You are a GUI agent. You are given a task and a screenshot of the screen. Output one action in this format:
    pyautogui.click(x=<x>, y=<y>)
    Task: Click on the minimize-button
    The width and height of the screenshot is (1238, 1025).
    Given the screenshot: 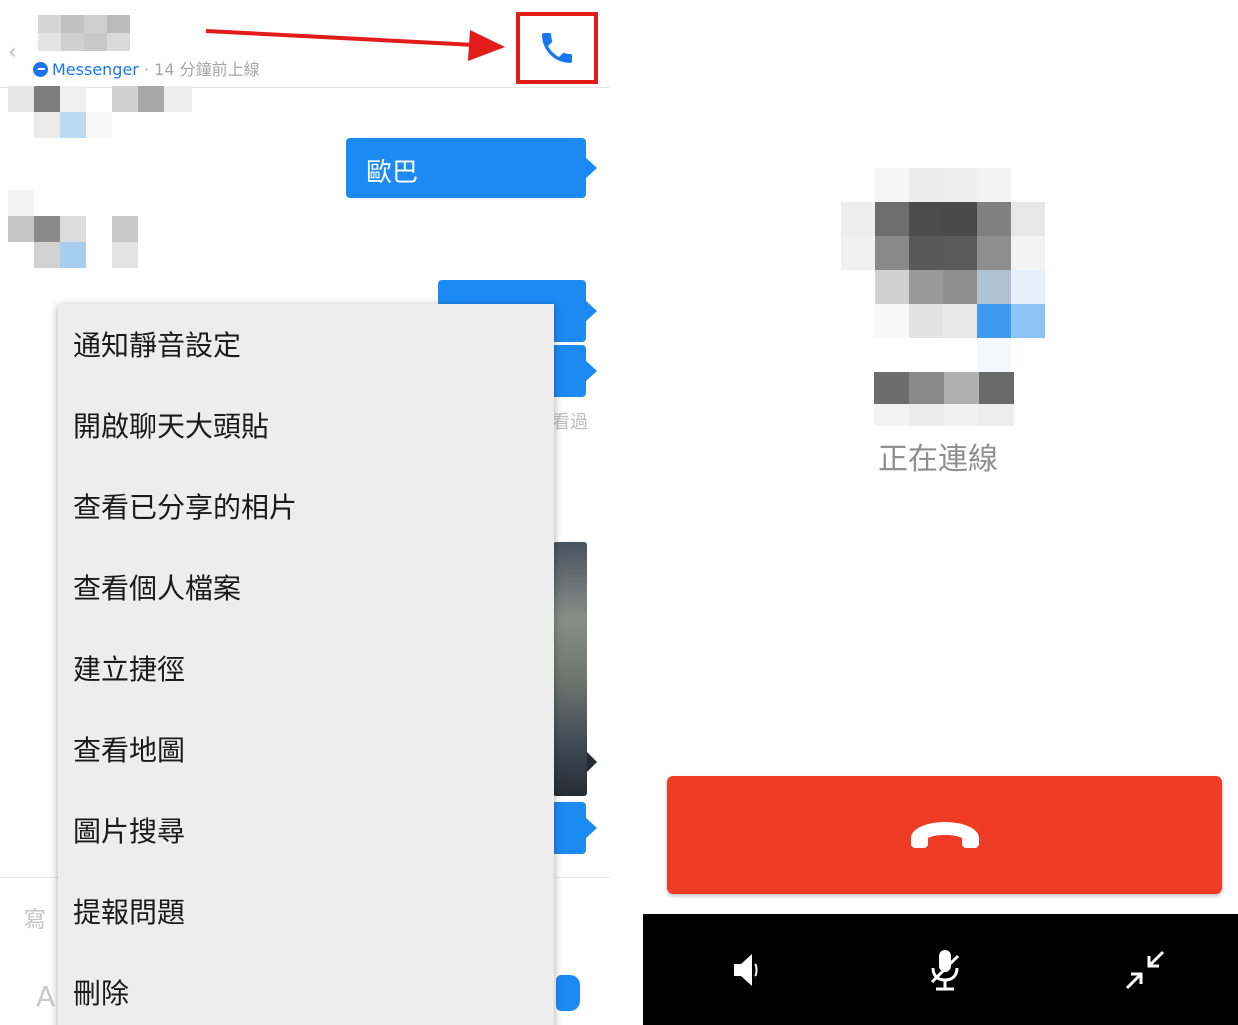 What is the action you would take?
    pyautogui.click(x=1145, y=970)
    